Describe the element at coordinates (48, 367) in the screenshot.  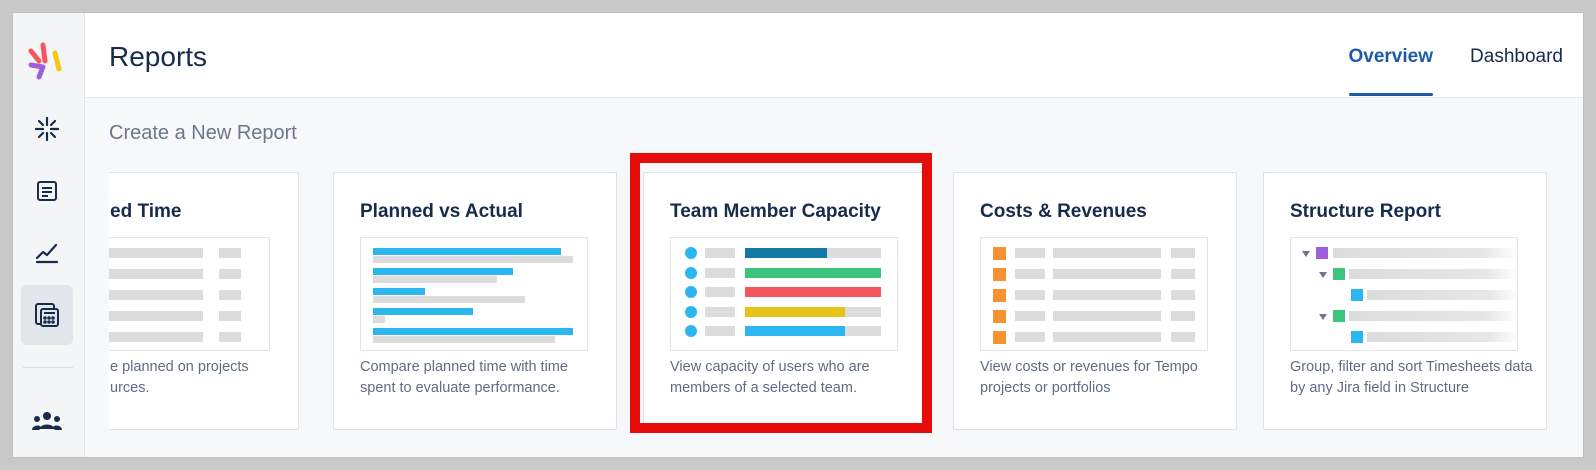
I see `sidebar-divider` at that location.